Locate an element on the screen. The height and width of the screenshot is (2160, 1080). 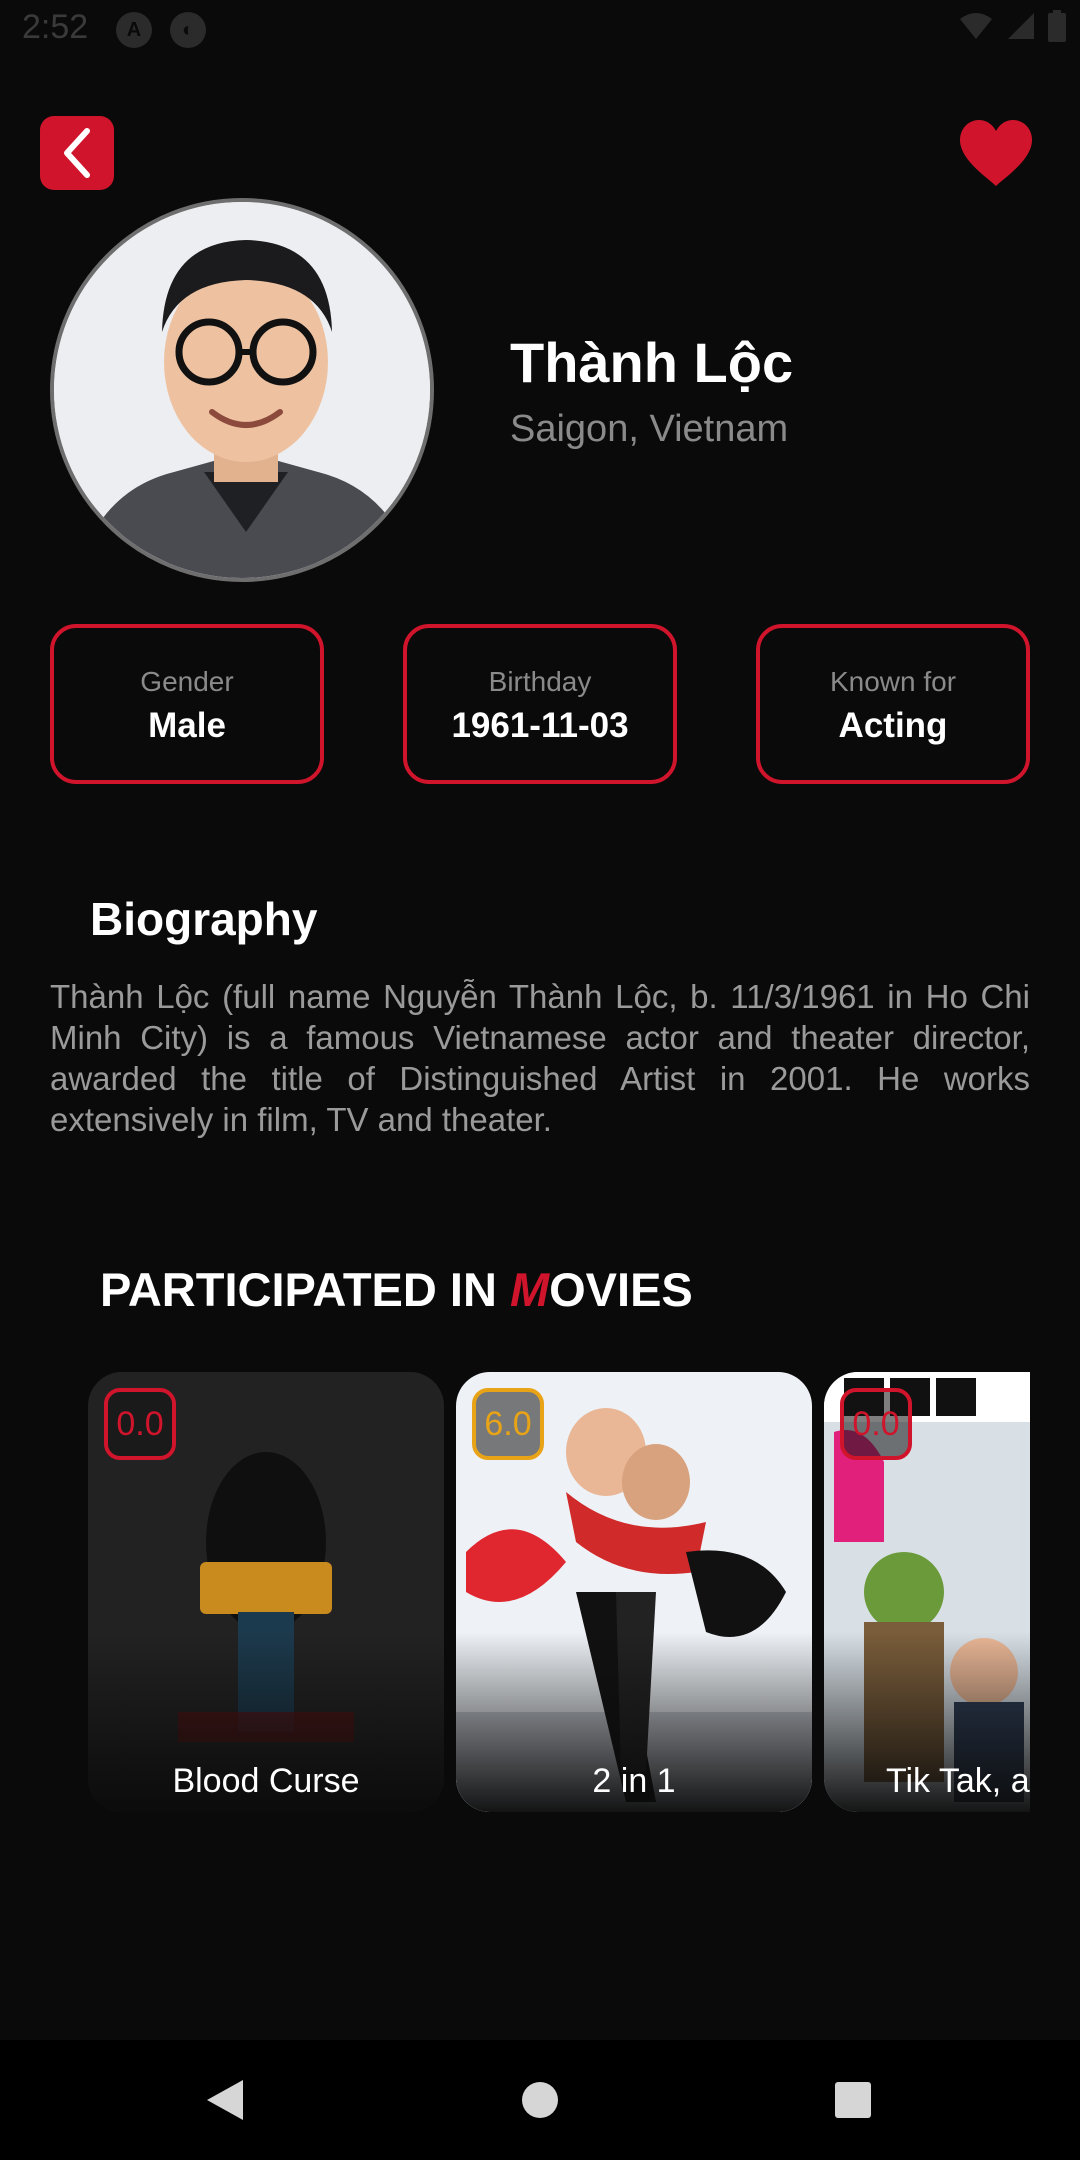
recents-square-icon is located at coordinates (853, 2100).